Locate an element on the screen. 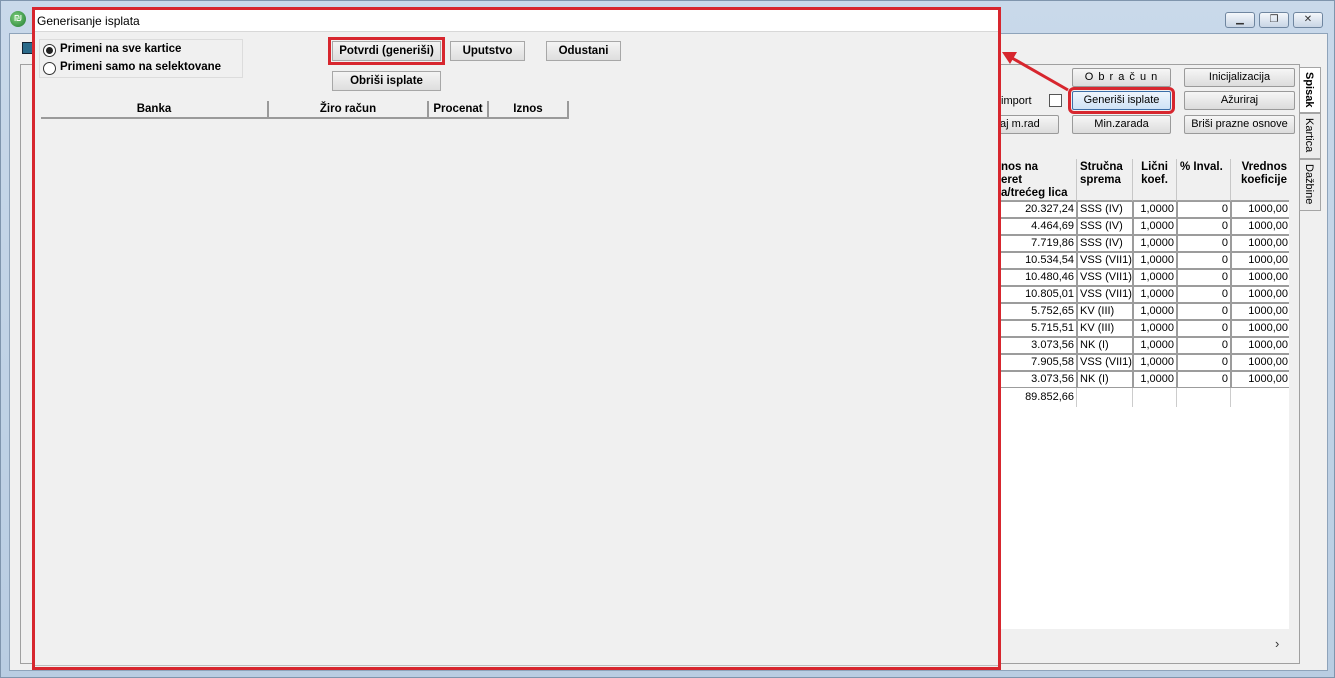  table-row: 10.805,01 VSS (VII1) 1,0000 0 1000,00 is located at coordinates (1143, 294).